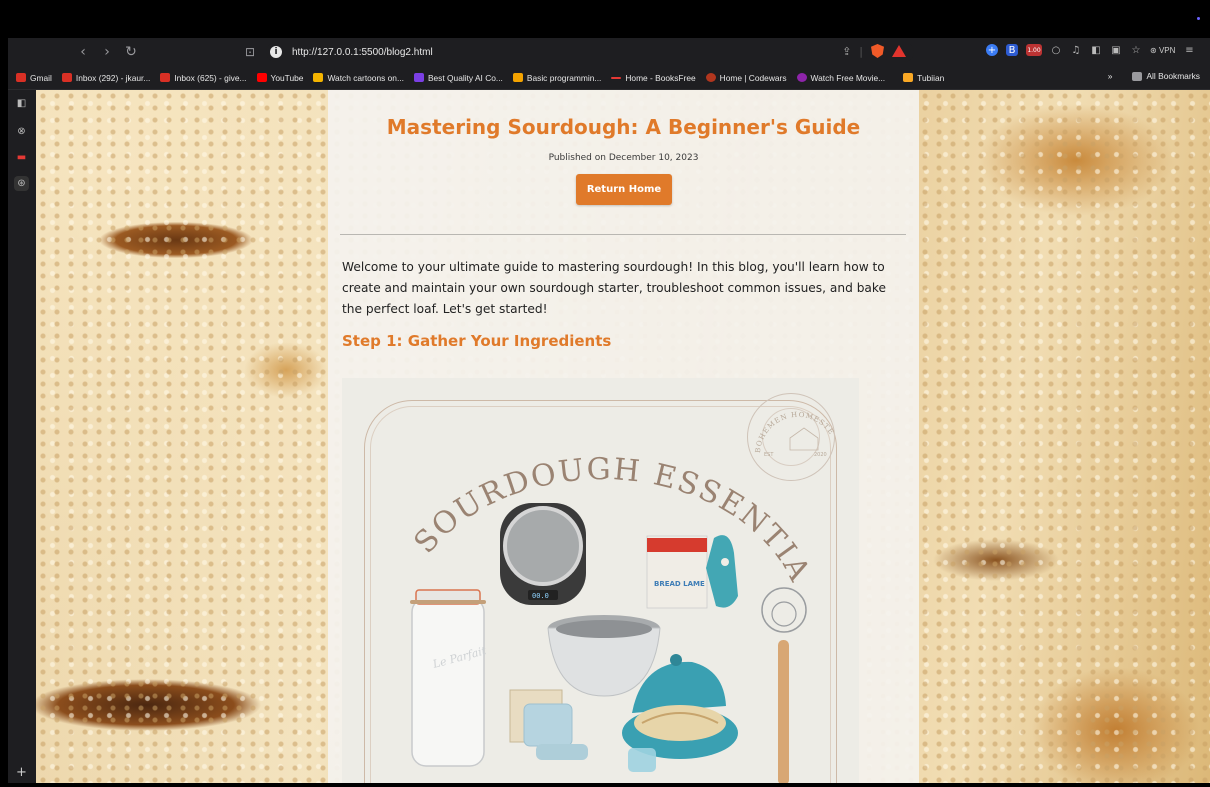 The image size is (1210, 787). I want to click on divider, so click(623, 234).